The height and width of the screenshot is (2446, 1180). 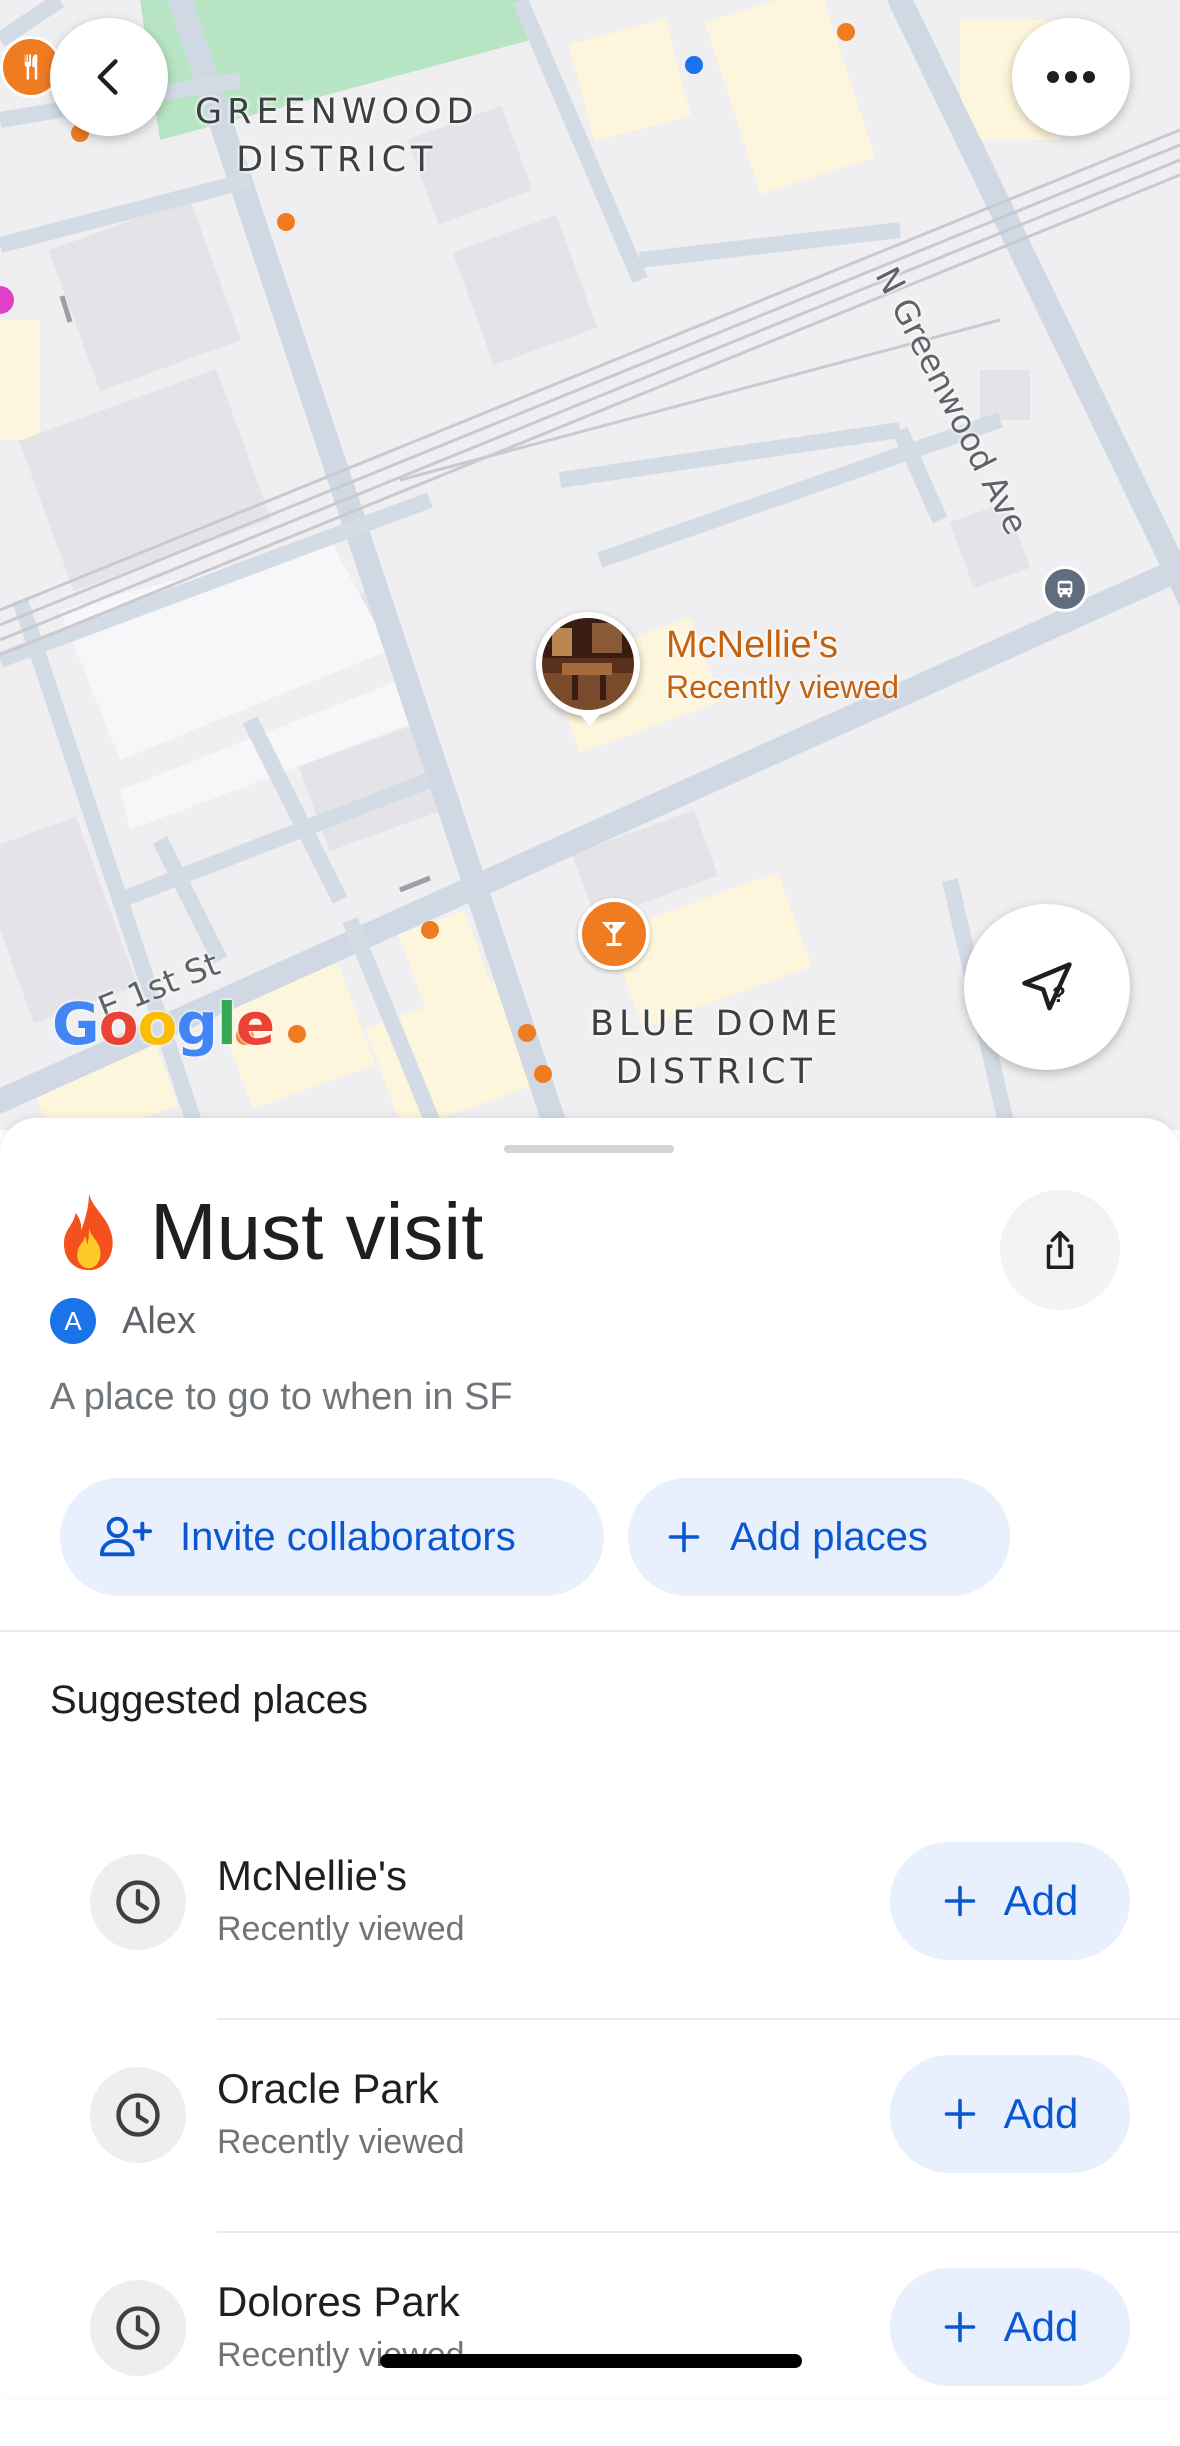 What do you see at coordinates (163, 1024) in the screenshot?
I see `google-logo: Google` at bounding box center [163, 1024].